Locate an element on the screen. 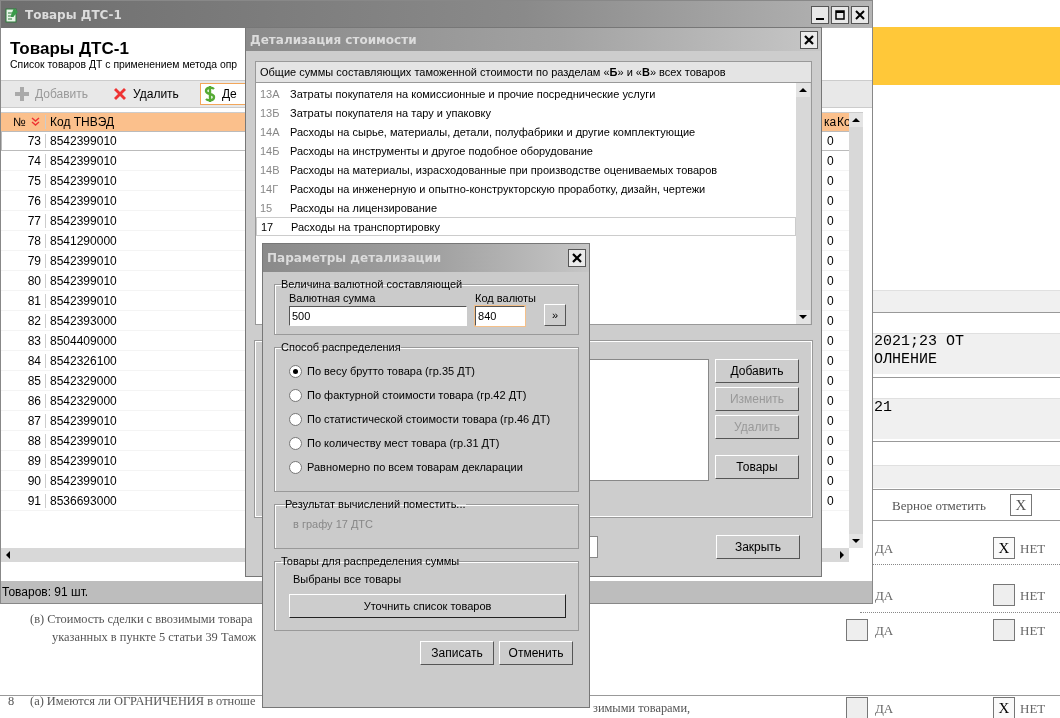 The width and height of the screenshot is (1060, 718). plus-icon is located at coordinates (22, 94).